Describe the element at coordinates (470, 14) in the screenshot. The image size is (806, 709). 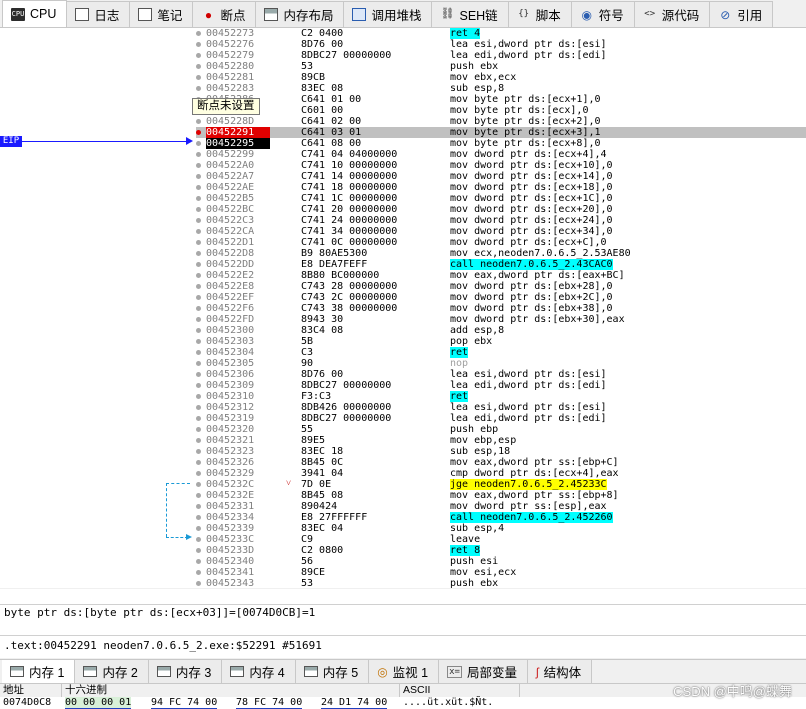
I see `tab-seh-chain: ⛓ SEH链` at that location.